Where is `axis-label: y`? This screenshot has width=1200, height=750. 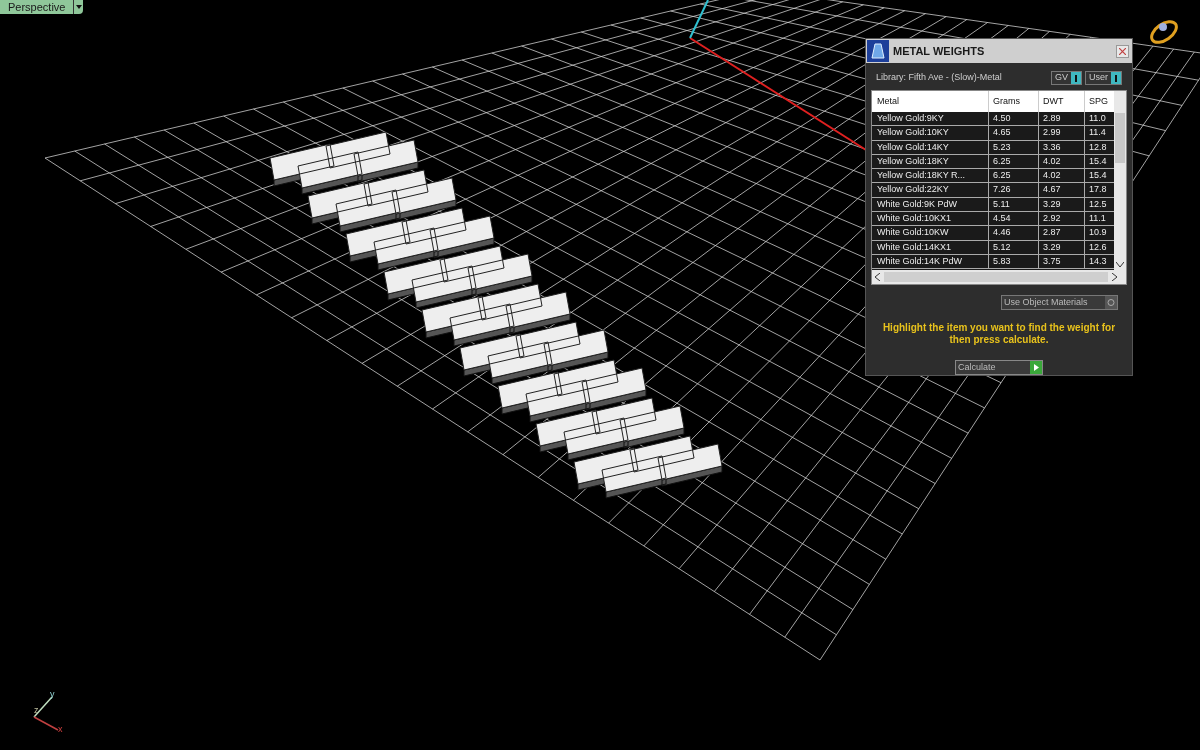
axis-label: y is located at coordinates (52, 694).